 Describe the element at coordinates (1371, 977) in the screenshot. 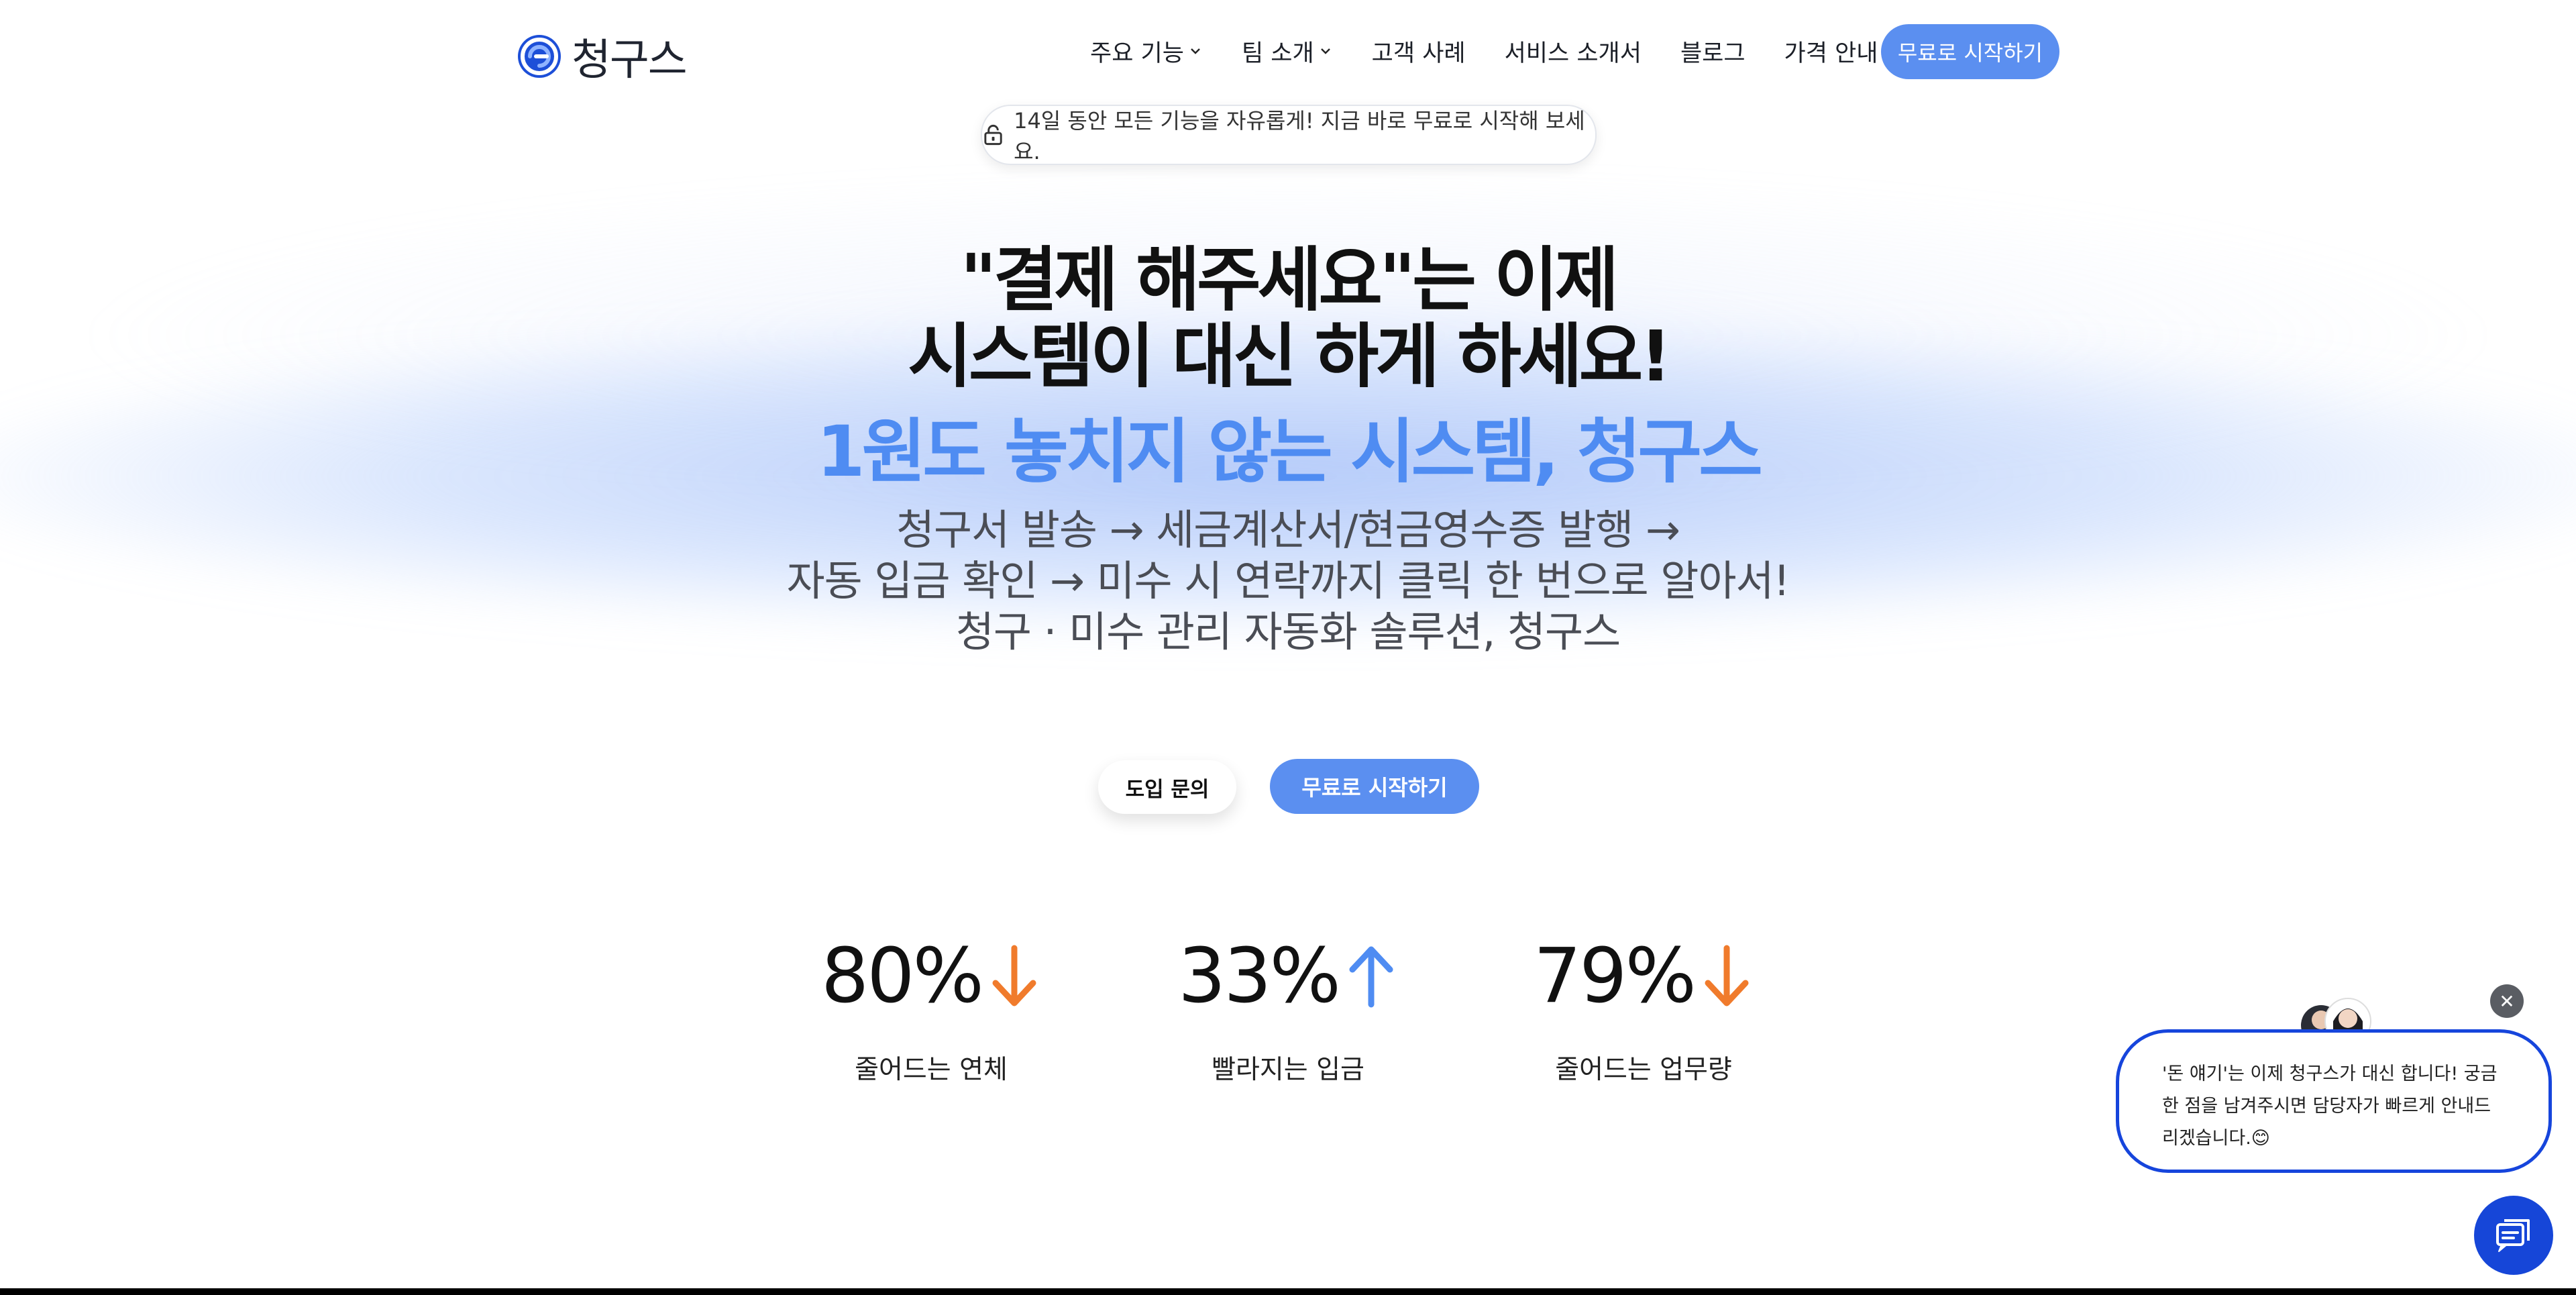

I see `arrow-up-icon` at that location.